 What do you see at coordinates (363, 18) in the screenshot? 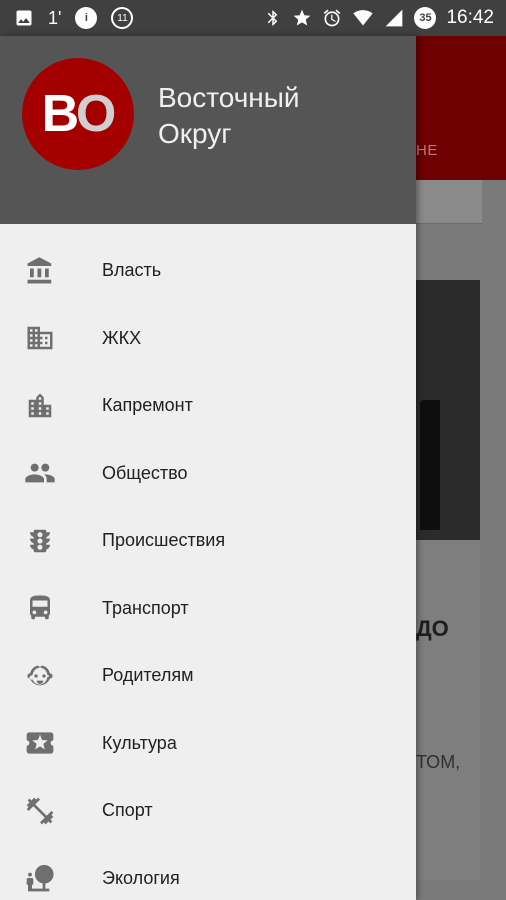
I see `wifi-icon` at bounding box center [363, 18].